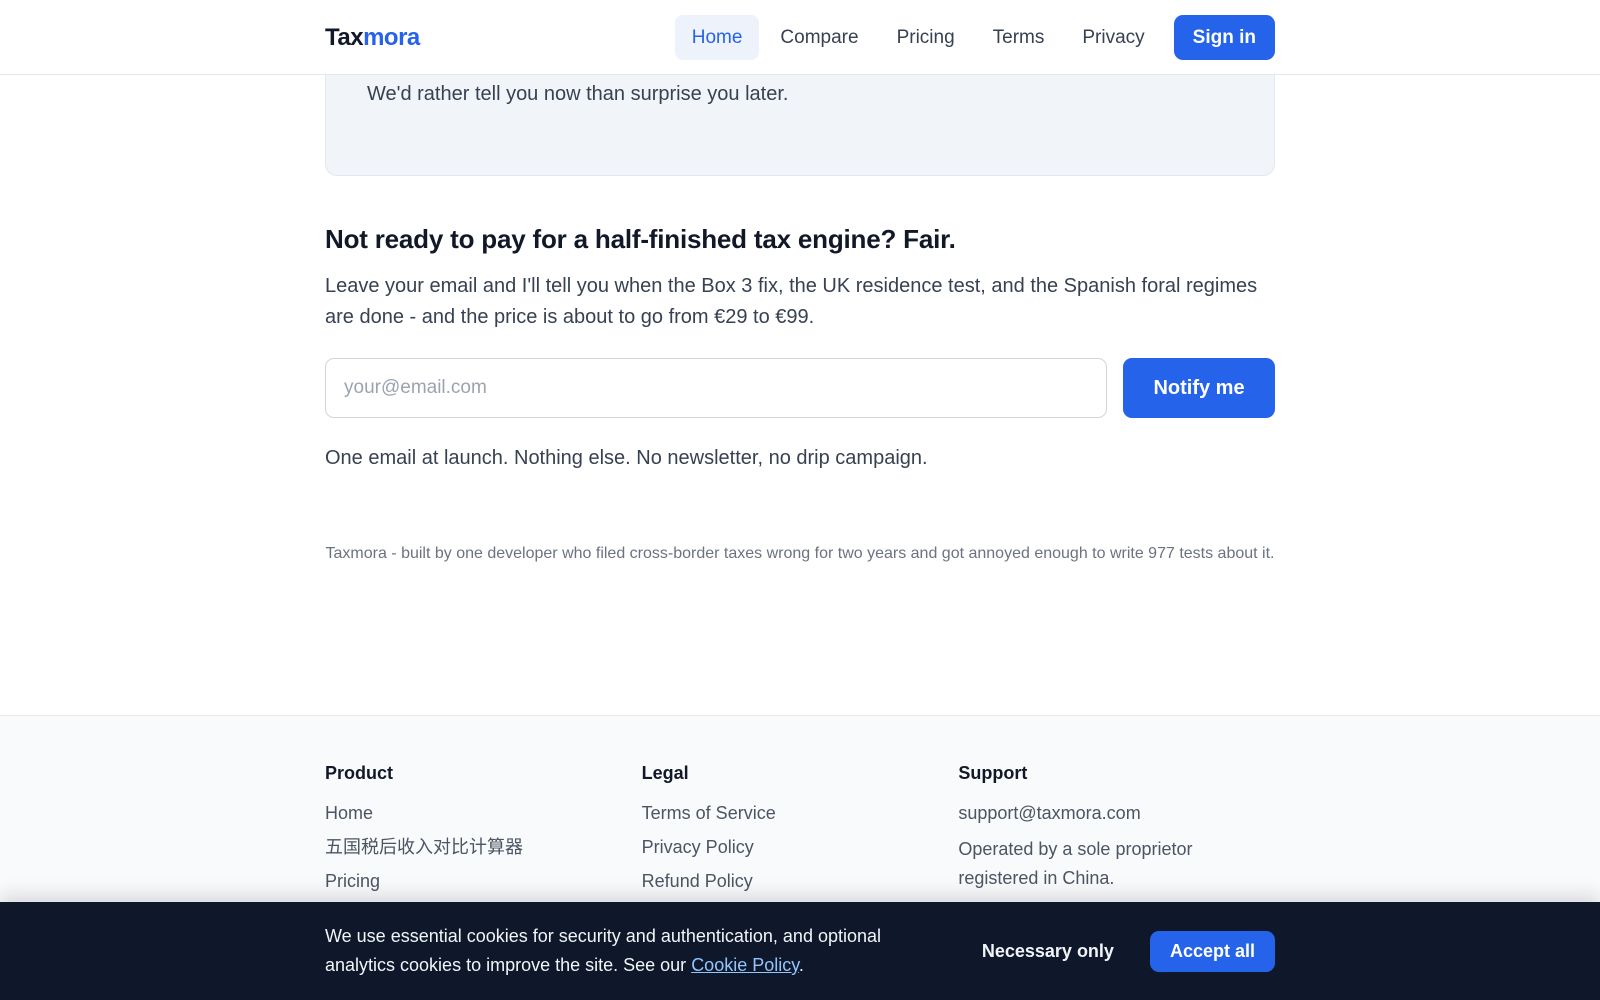  Describe the element at coordinates (359, 773) in the screenshot. I see `footer-product-title: Product` at that location.